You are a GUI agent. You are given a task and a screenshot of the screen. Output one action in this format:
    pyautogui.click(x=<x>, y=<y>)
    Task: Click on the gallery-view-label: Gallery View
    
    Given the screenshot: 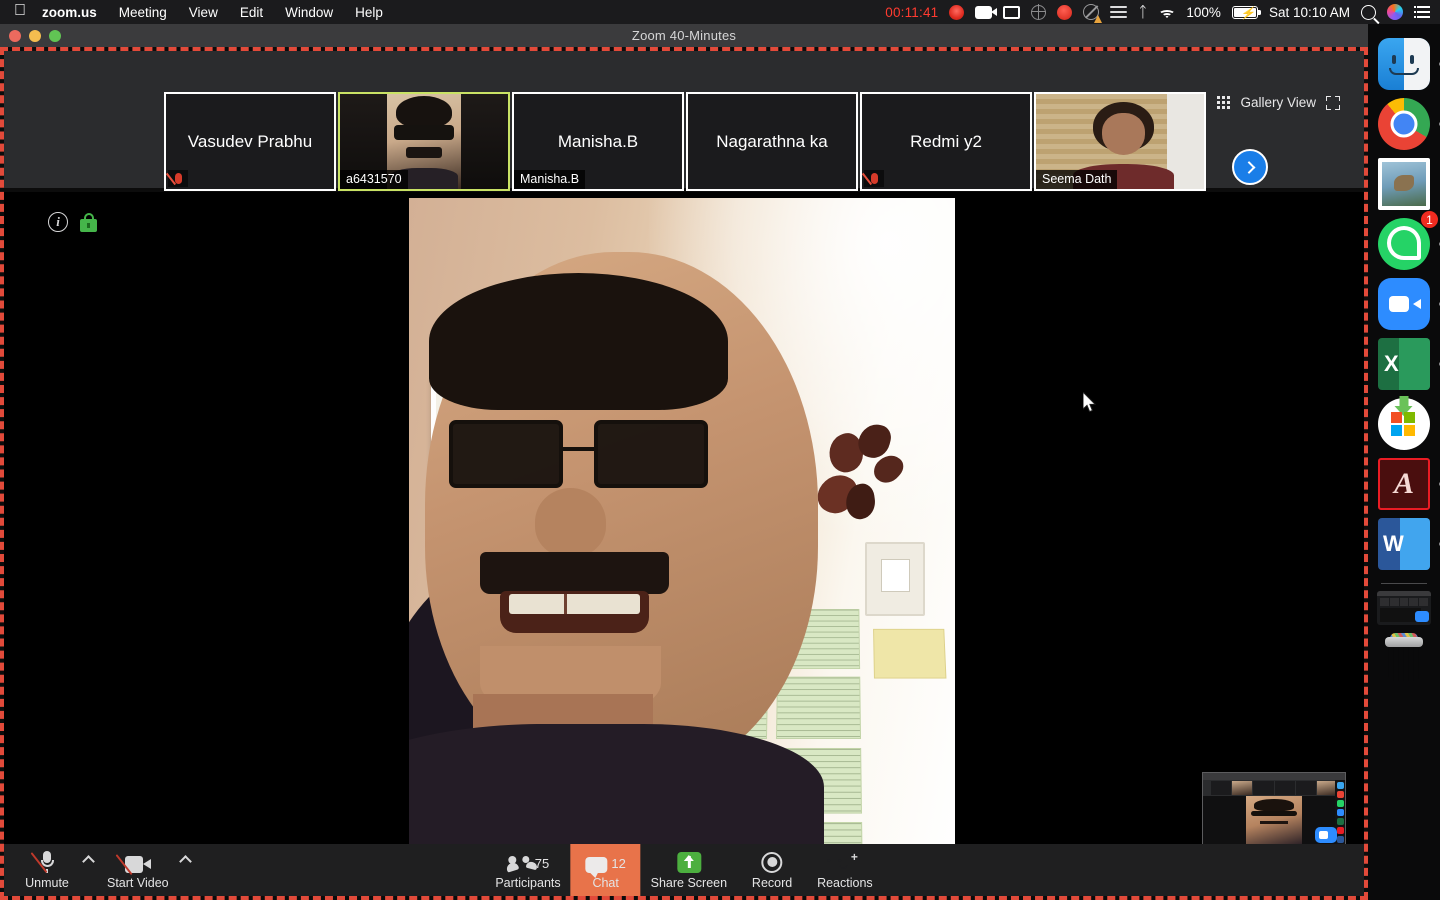 What is the action you would take?
    pyautogui.click(x=1278, y=102)
    